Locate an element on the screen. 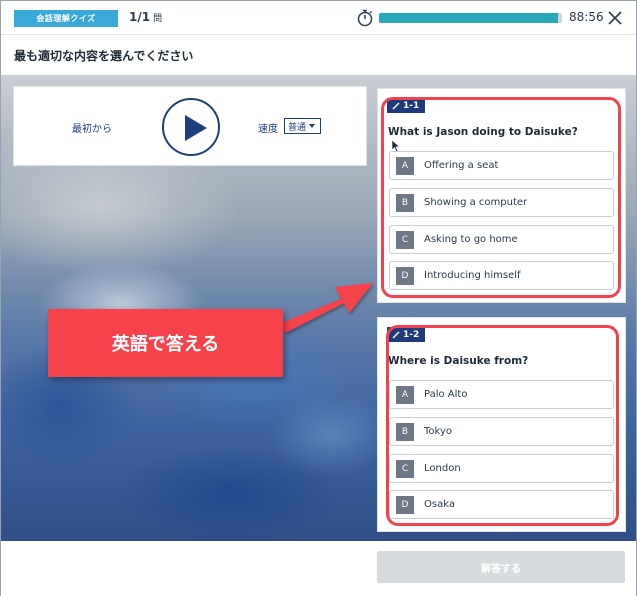 The image size is (637, 596). instruction-text: 最も適切な内容を選んでください is located at coordinates (104, 56).